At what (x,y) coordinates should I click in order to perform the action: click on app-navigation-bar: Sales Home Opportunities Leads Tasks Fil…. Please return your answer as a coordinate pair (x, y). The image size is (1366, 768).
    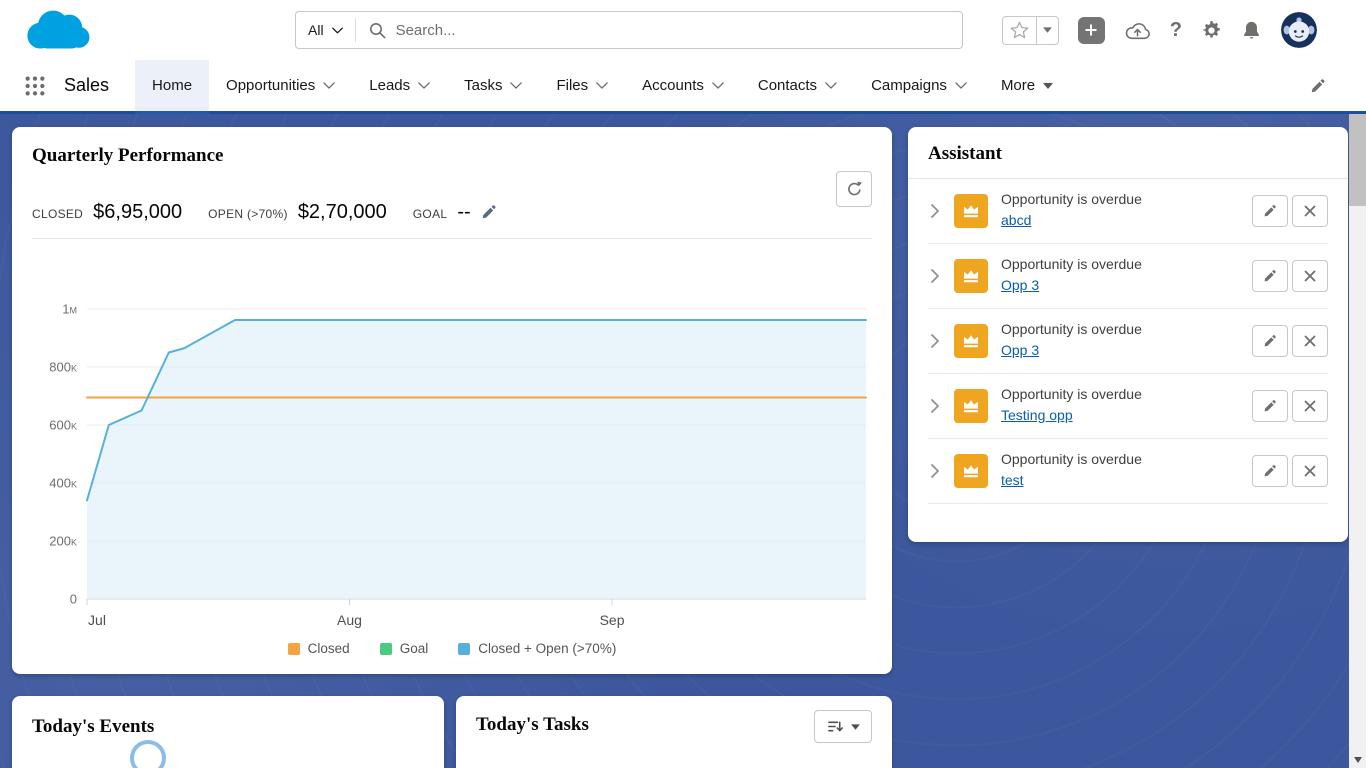
    Looking at the image, I should click on (683, 87).